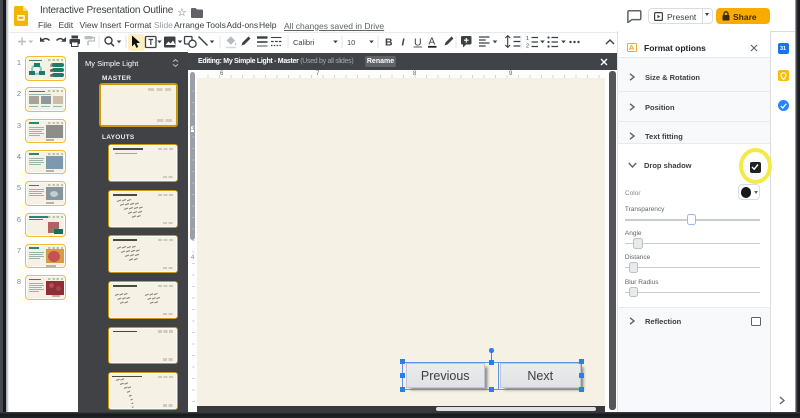  What do you see at coordinates (404, 43) in the screenshot?
I see `svg-text: I` at bounding box center [404, 43].